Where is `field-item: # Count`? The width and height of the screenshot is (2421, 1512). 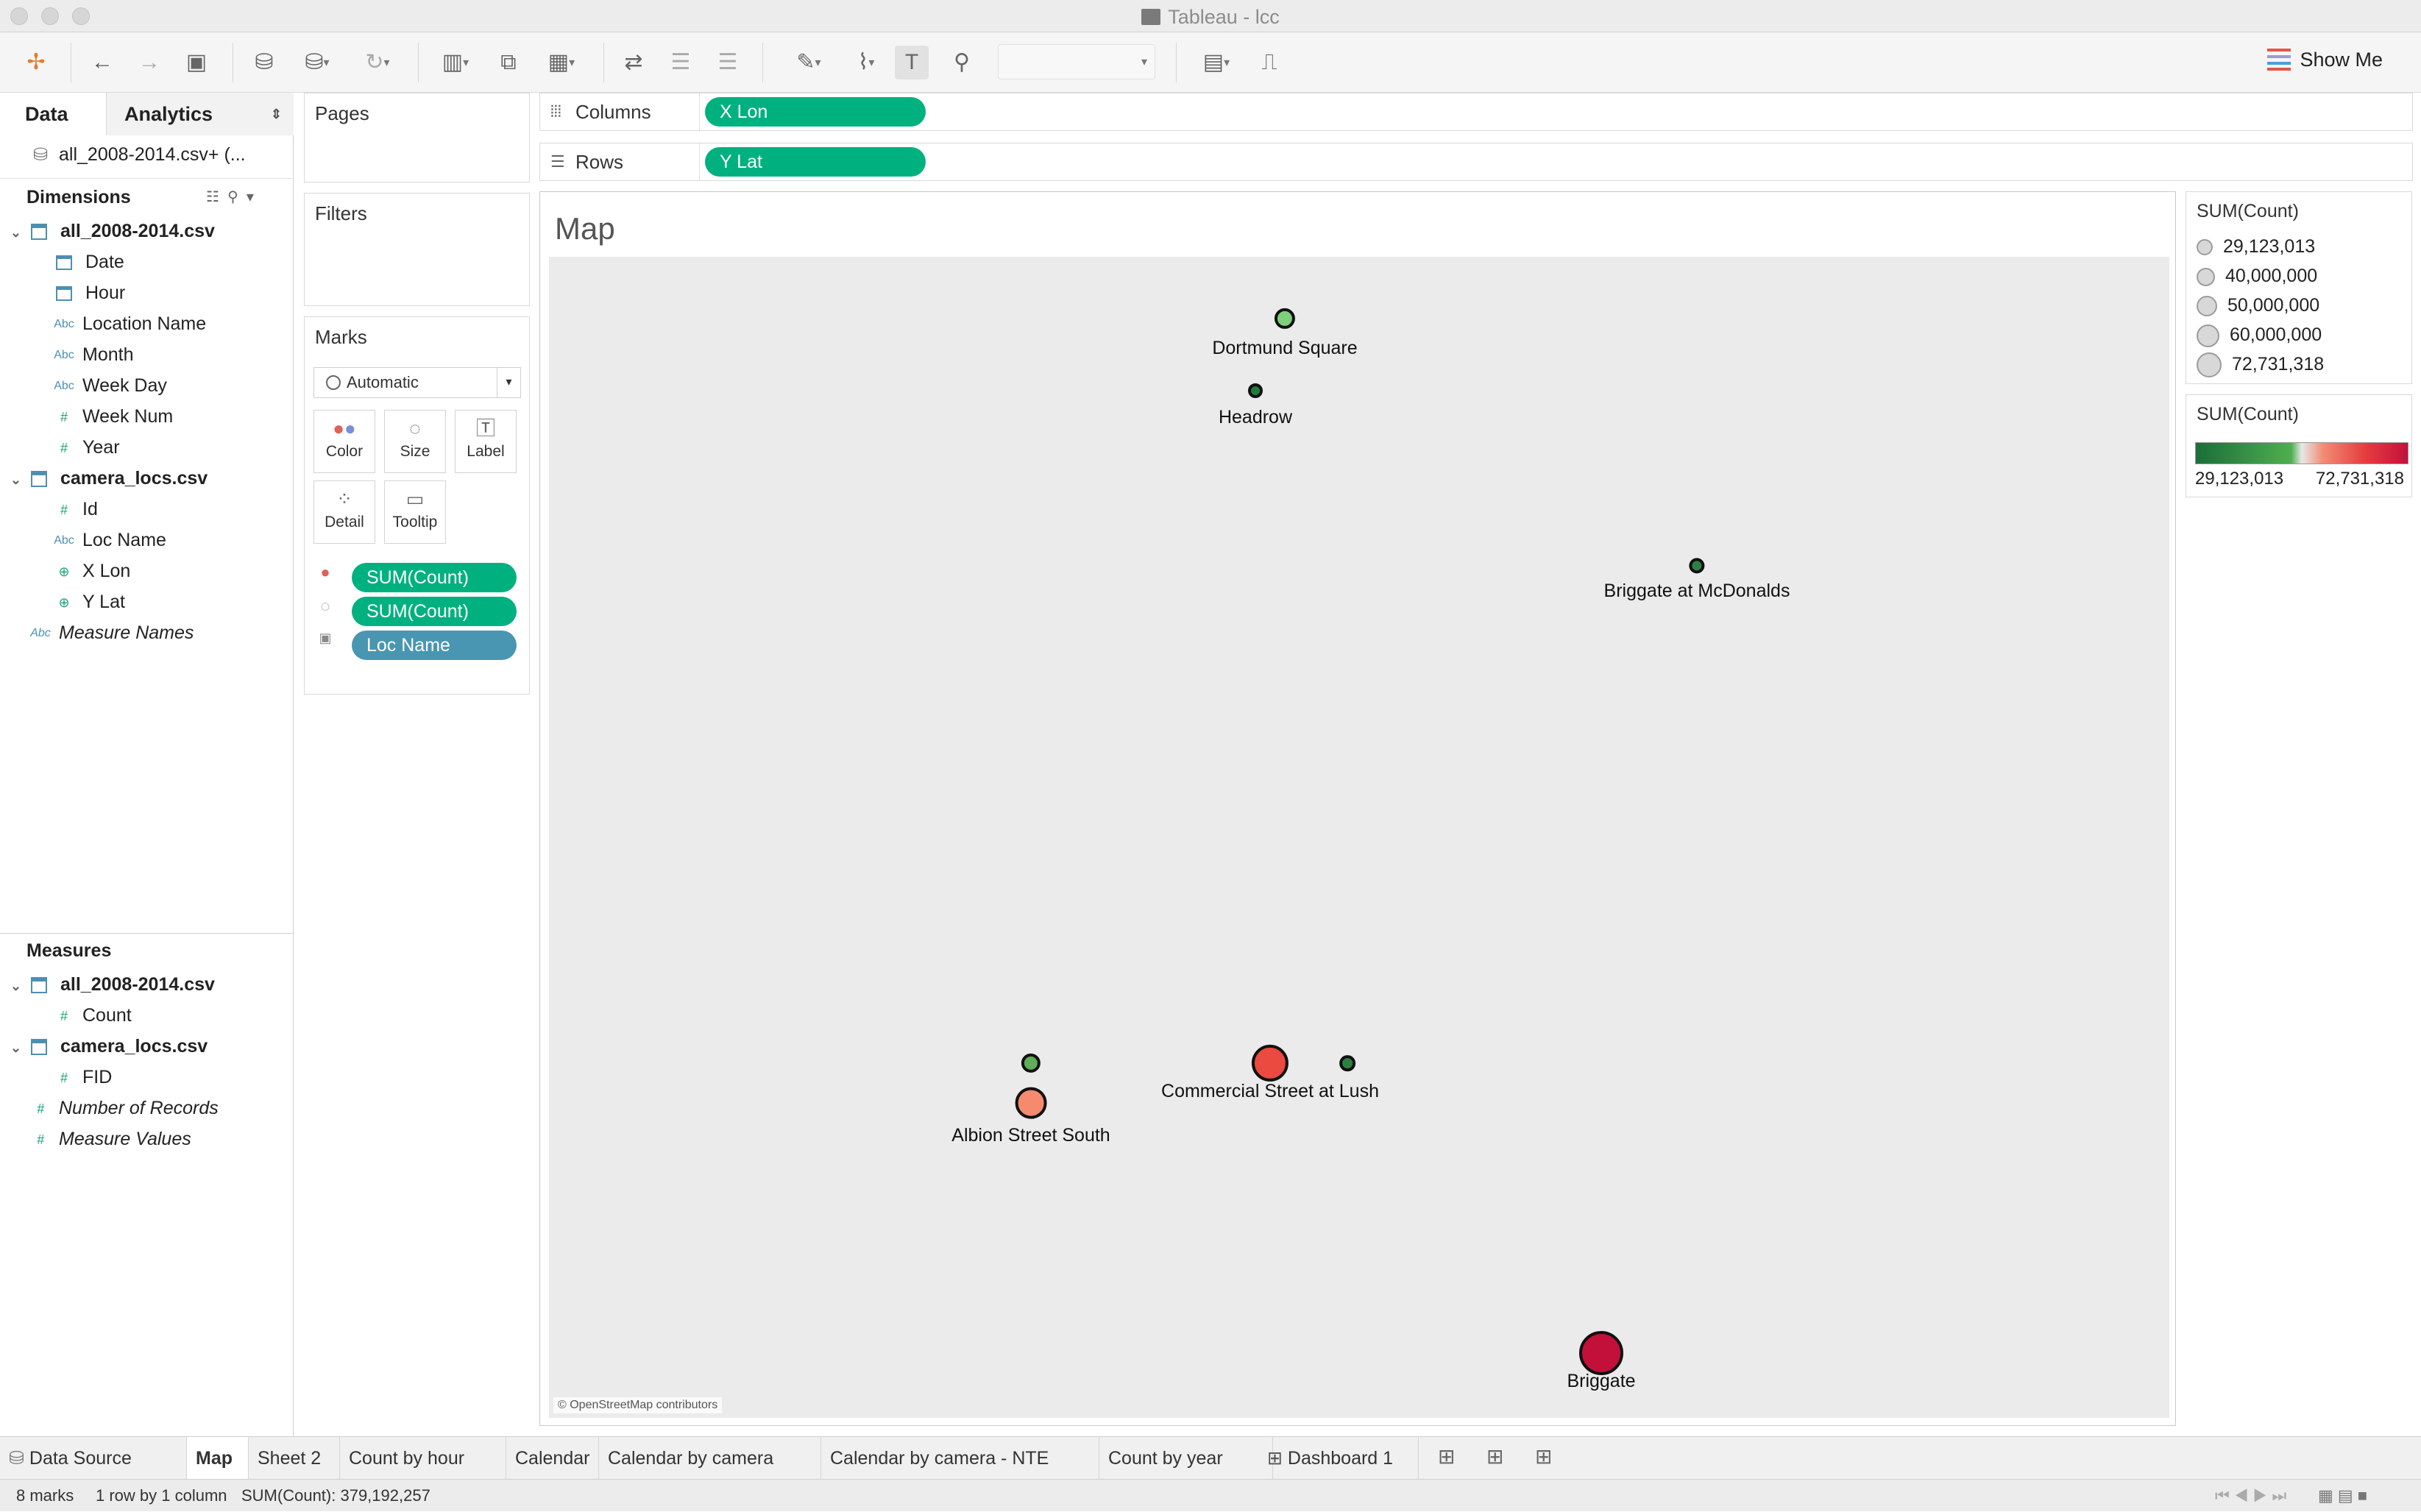 field-item: # Count is located at coordinates (92, 1015).